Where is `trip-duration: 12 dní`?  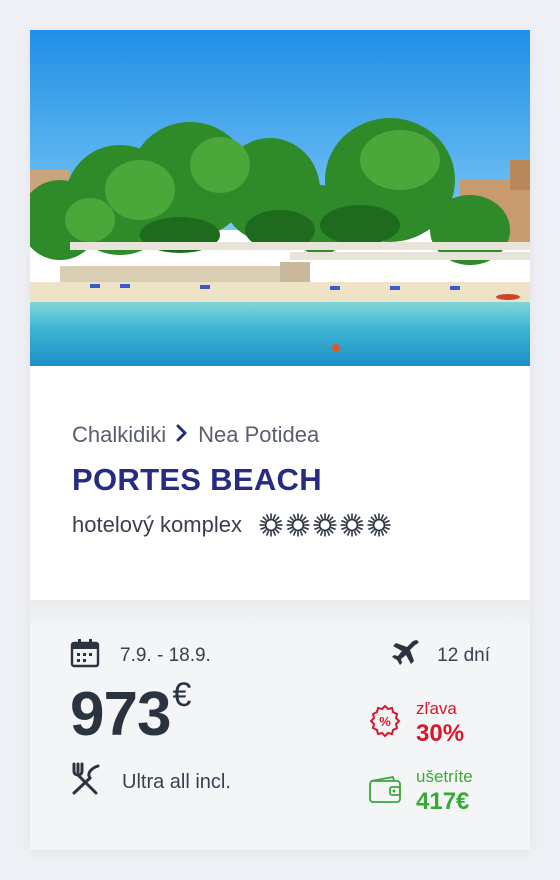
trip-duration: 12 dní is located at coordinates (463, 655).